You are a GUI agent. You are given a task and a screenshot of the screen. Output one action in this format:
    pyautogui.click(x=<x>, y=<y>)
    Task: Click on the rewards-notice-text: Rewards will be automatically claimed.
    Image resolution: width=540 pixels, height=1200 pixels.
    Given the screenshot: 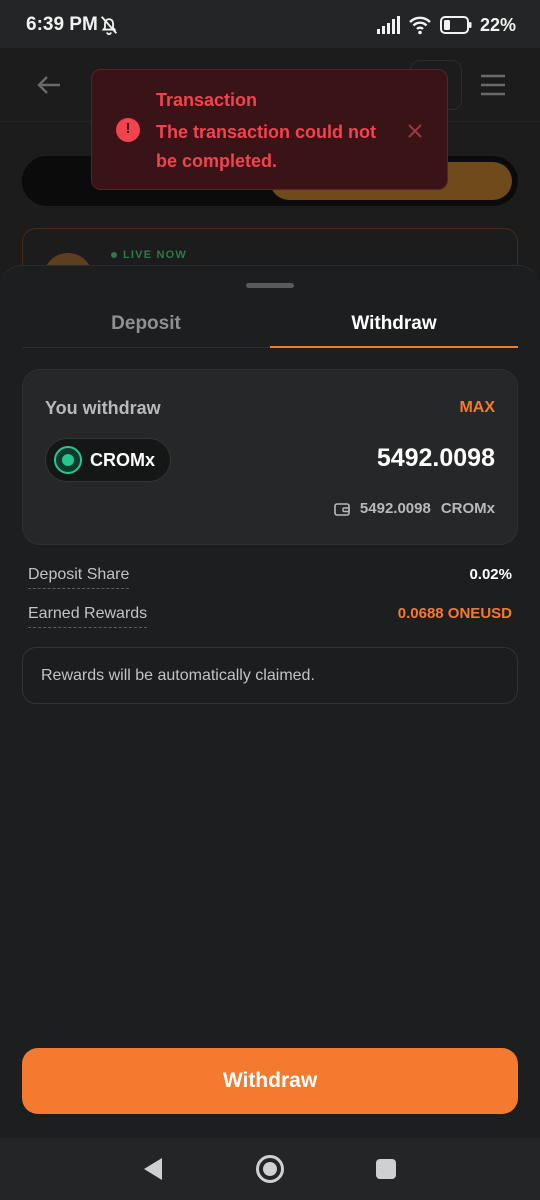 What is the action you would take?
    pyautogui.click(x=178, y=675)
    